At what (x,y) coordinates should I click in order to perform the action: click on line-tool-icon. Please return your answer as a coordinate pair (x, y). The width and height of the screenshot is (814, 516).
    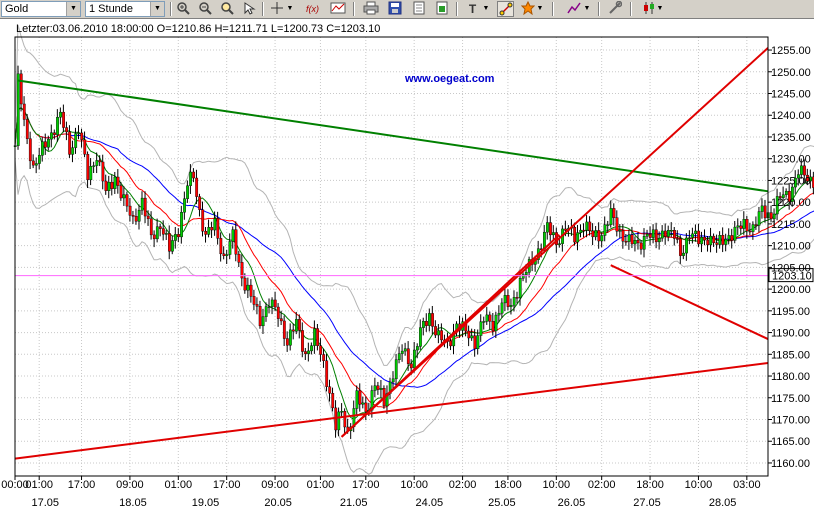
    Looking at the image, I should click on (505, 9).